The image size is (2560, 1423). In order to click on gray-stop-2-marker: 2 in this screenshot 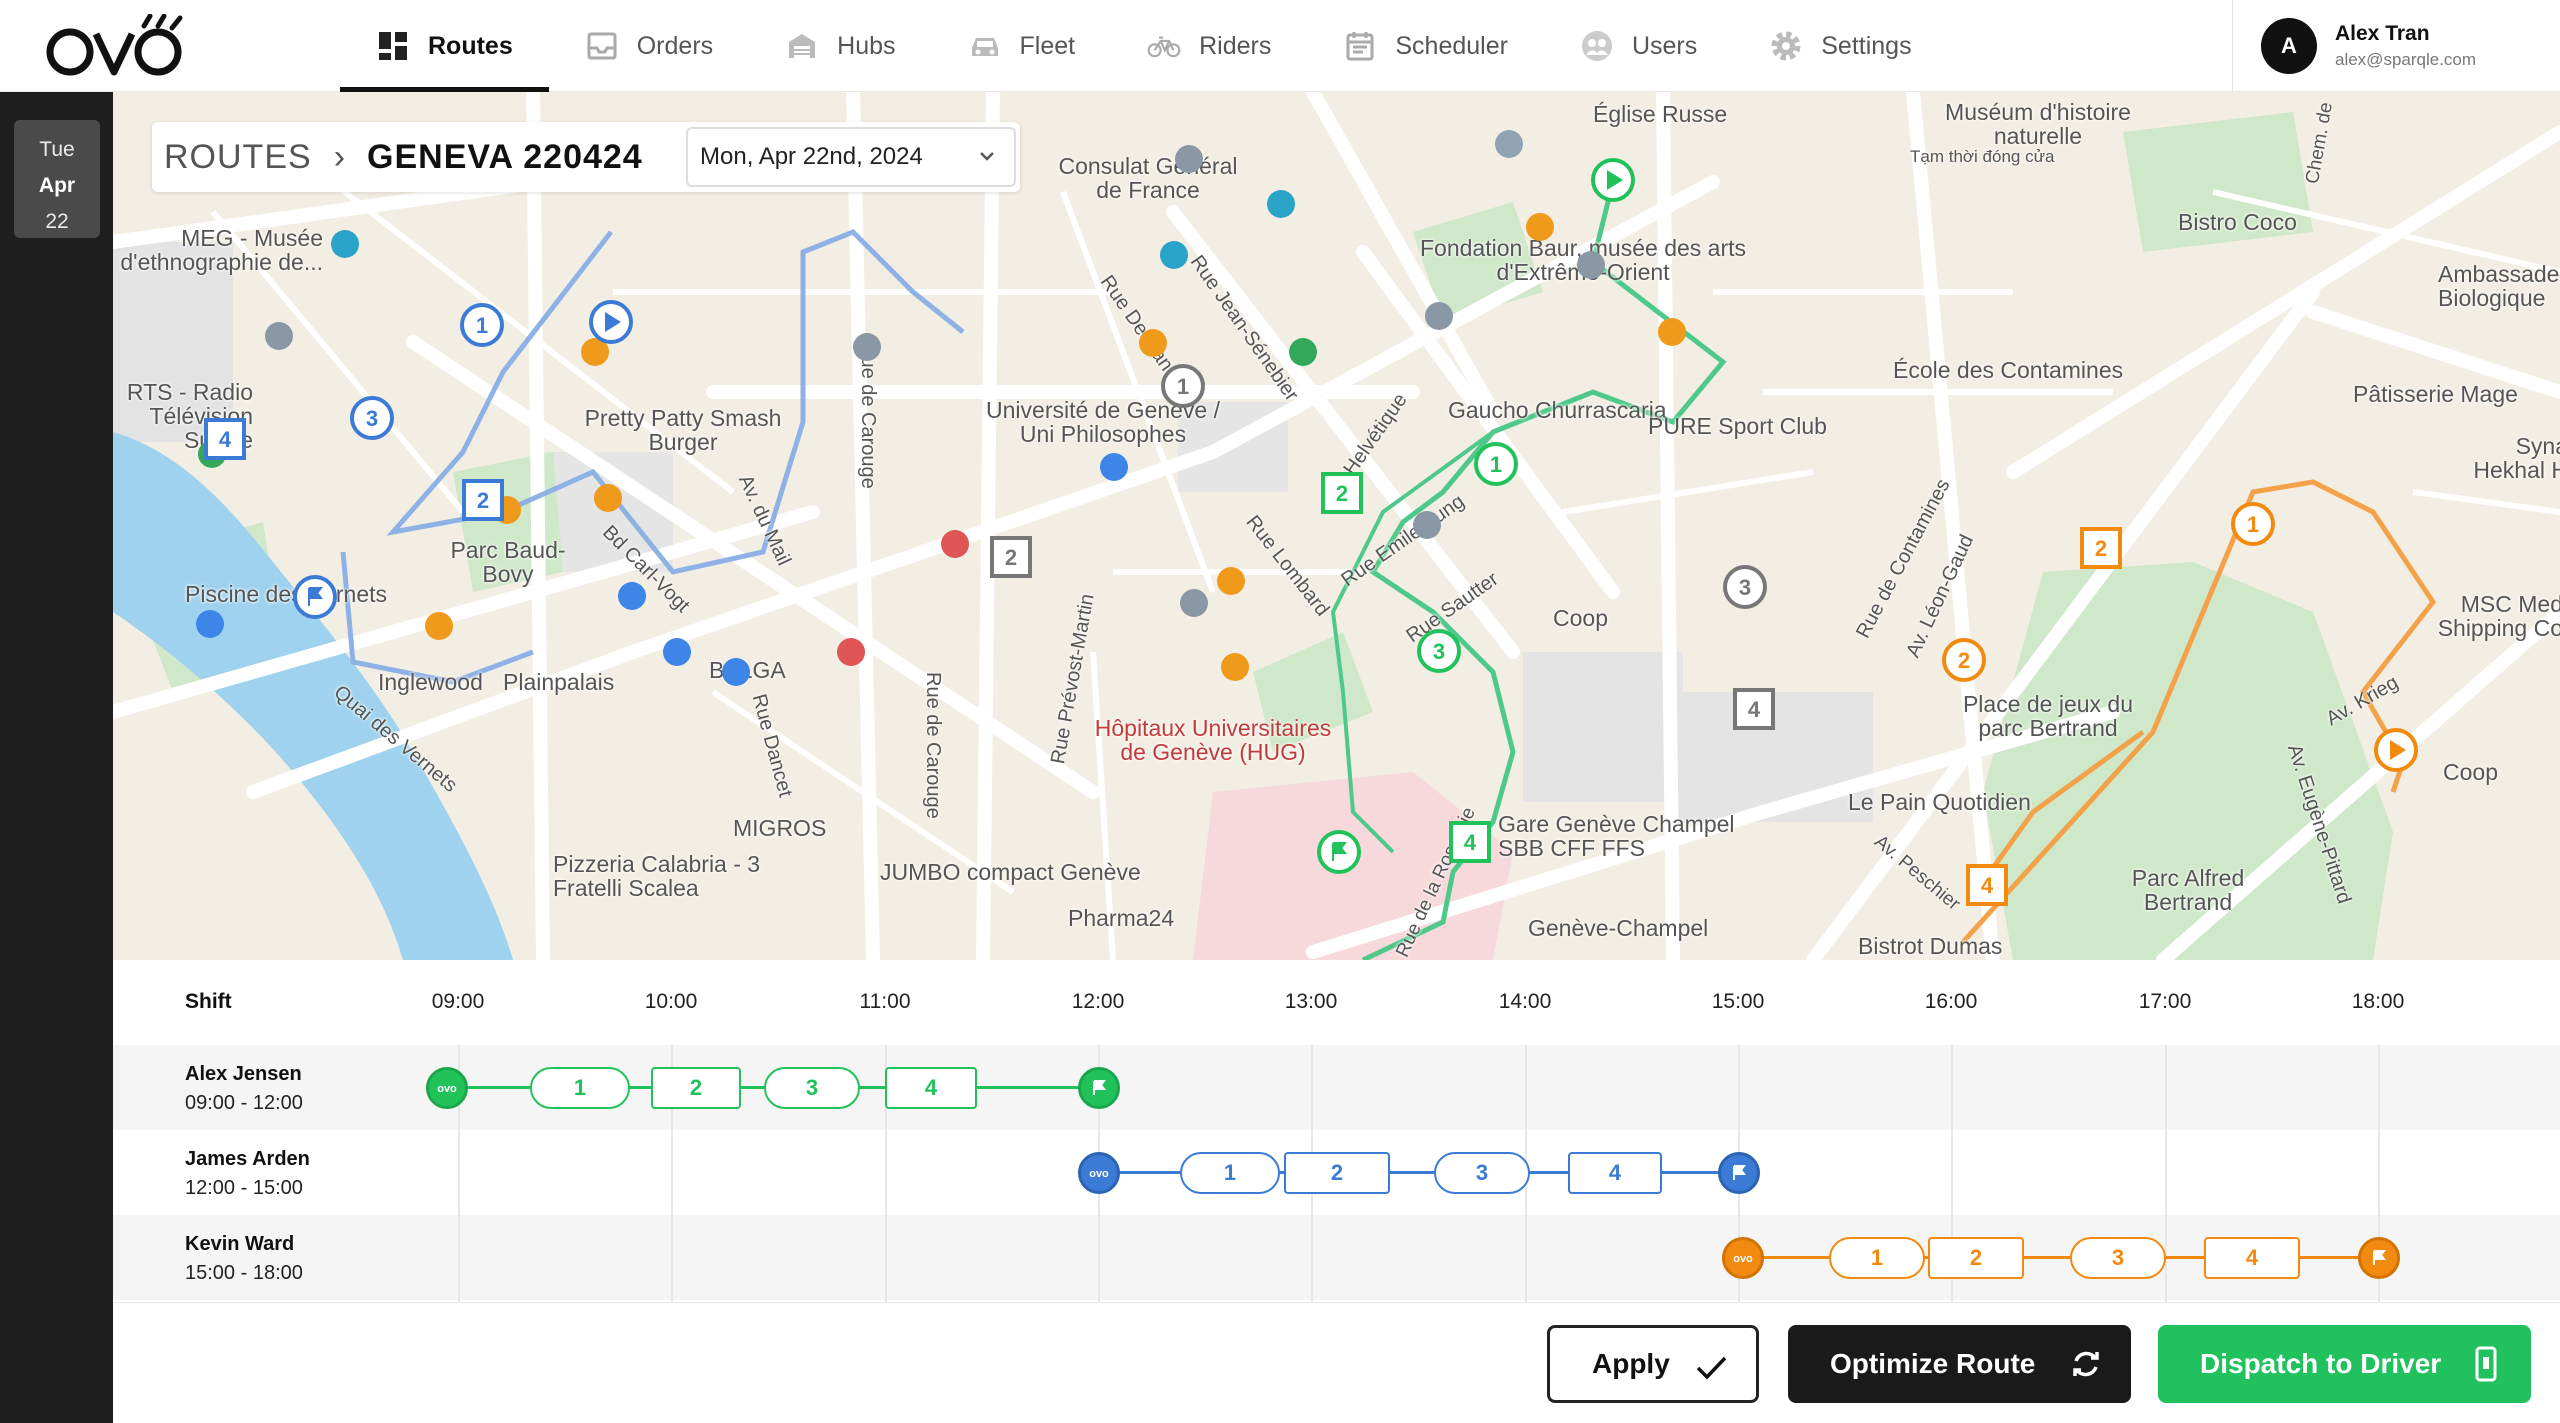, I will do `click(1011, 557)`.